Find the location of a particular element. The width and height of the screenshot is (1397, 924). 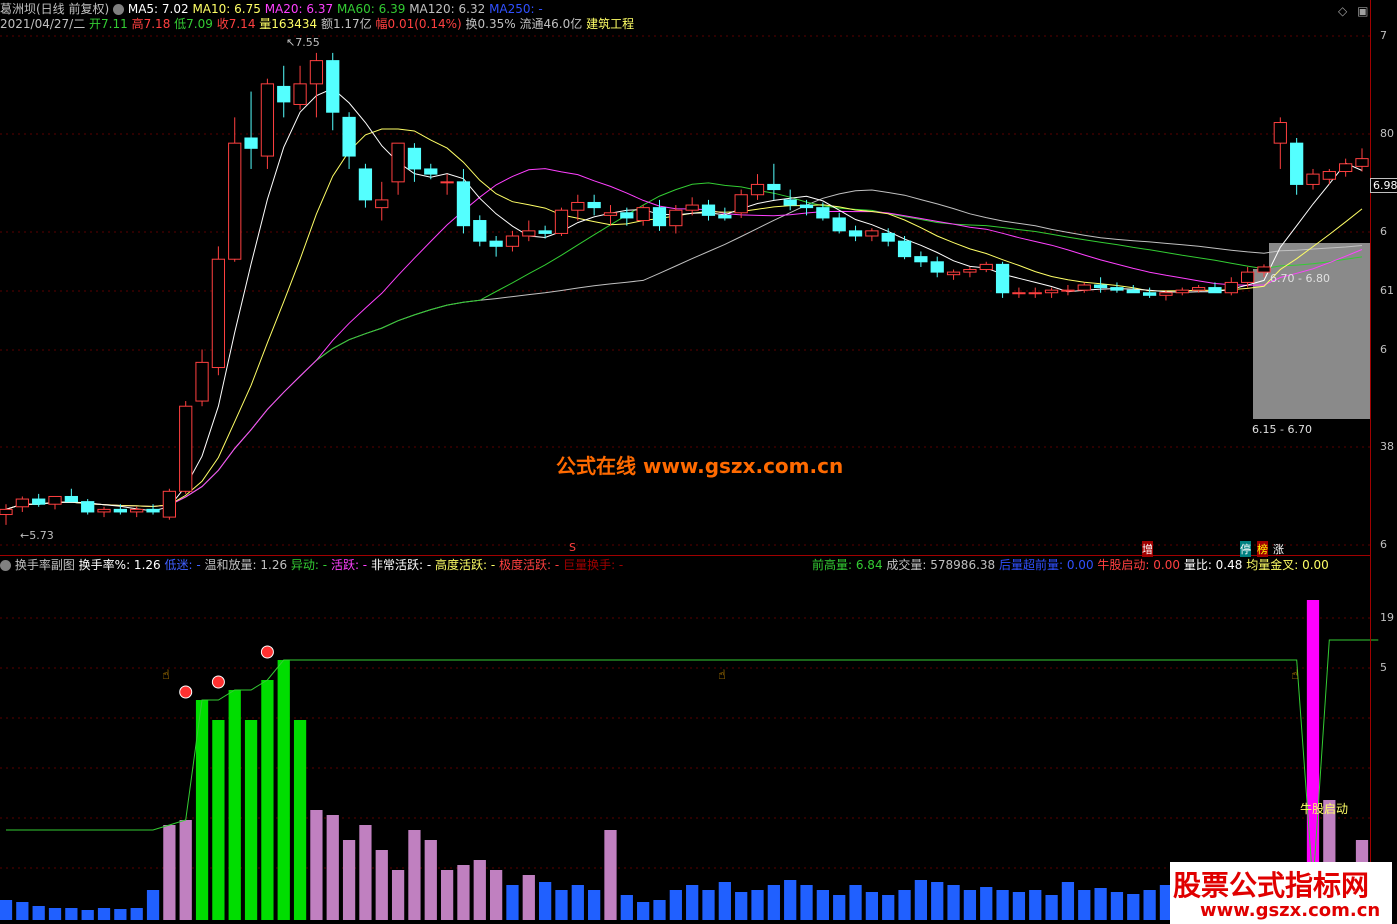

axis-tick-label: 7 is located at coordinates (1383, 35).